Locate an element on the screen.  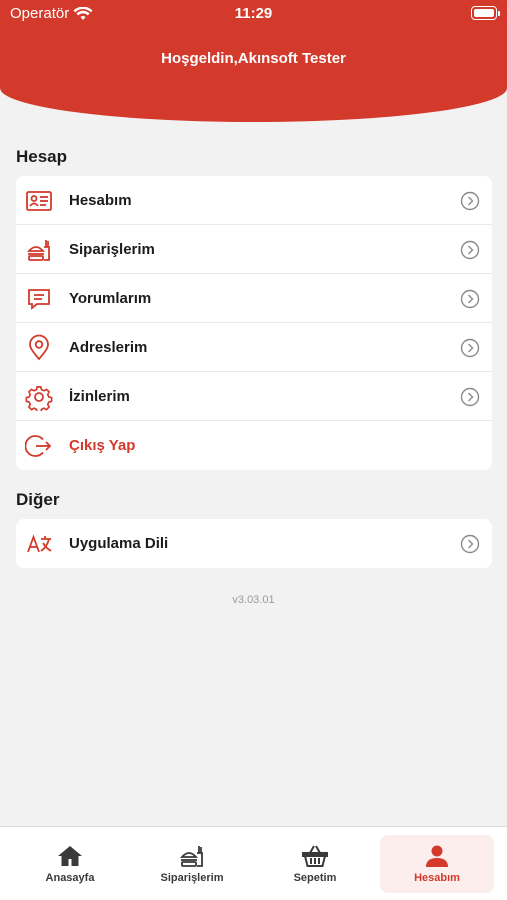
translate-icon is located at coordinates (39, 544).